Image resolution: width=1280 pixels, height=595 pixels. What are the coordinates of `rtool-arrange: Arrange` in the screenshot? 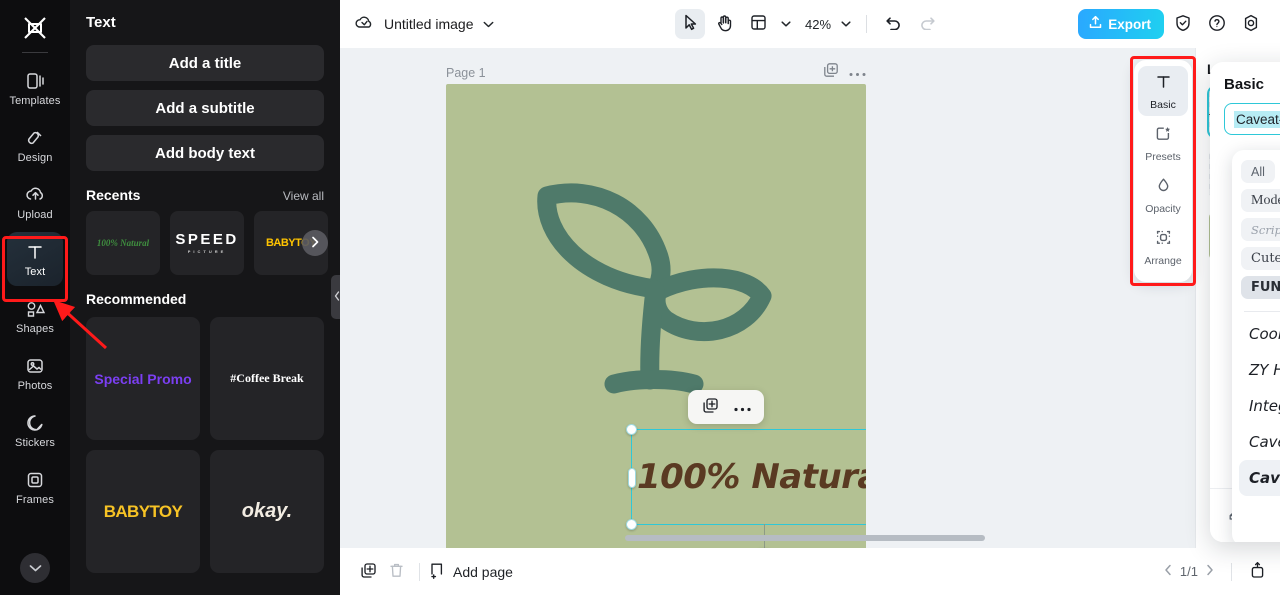 It's located at (1163, 247).